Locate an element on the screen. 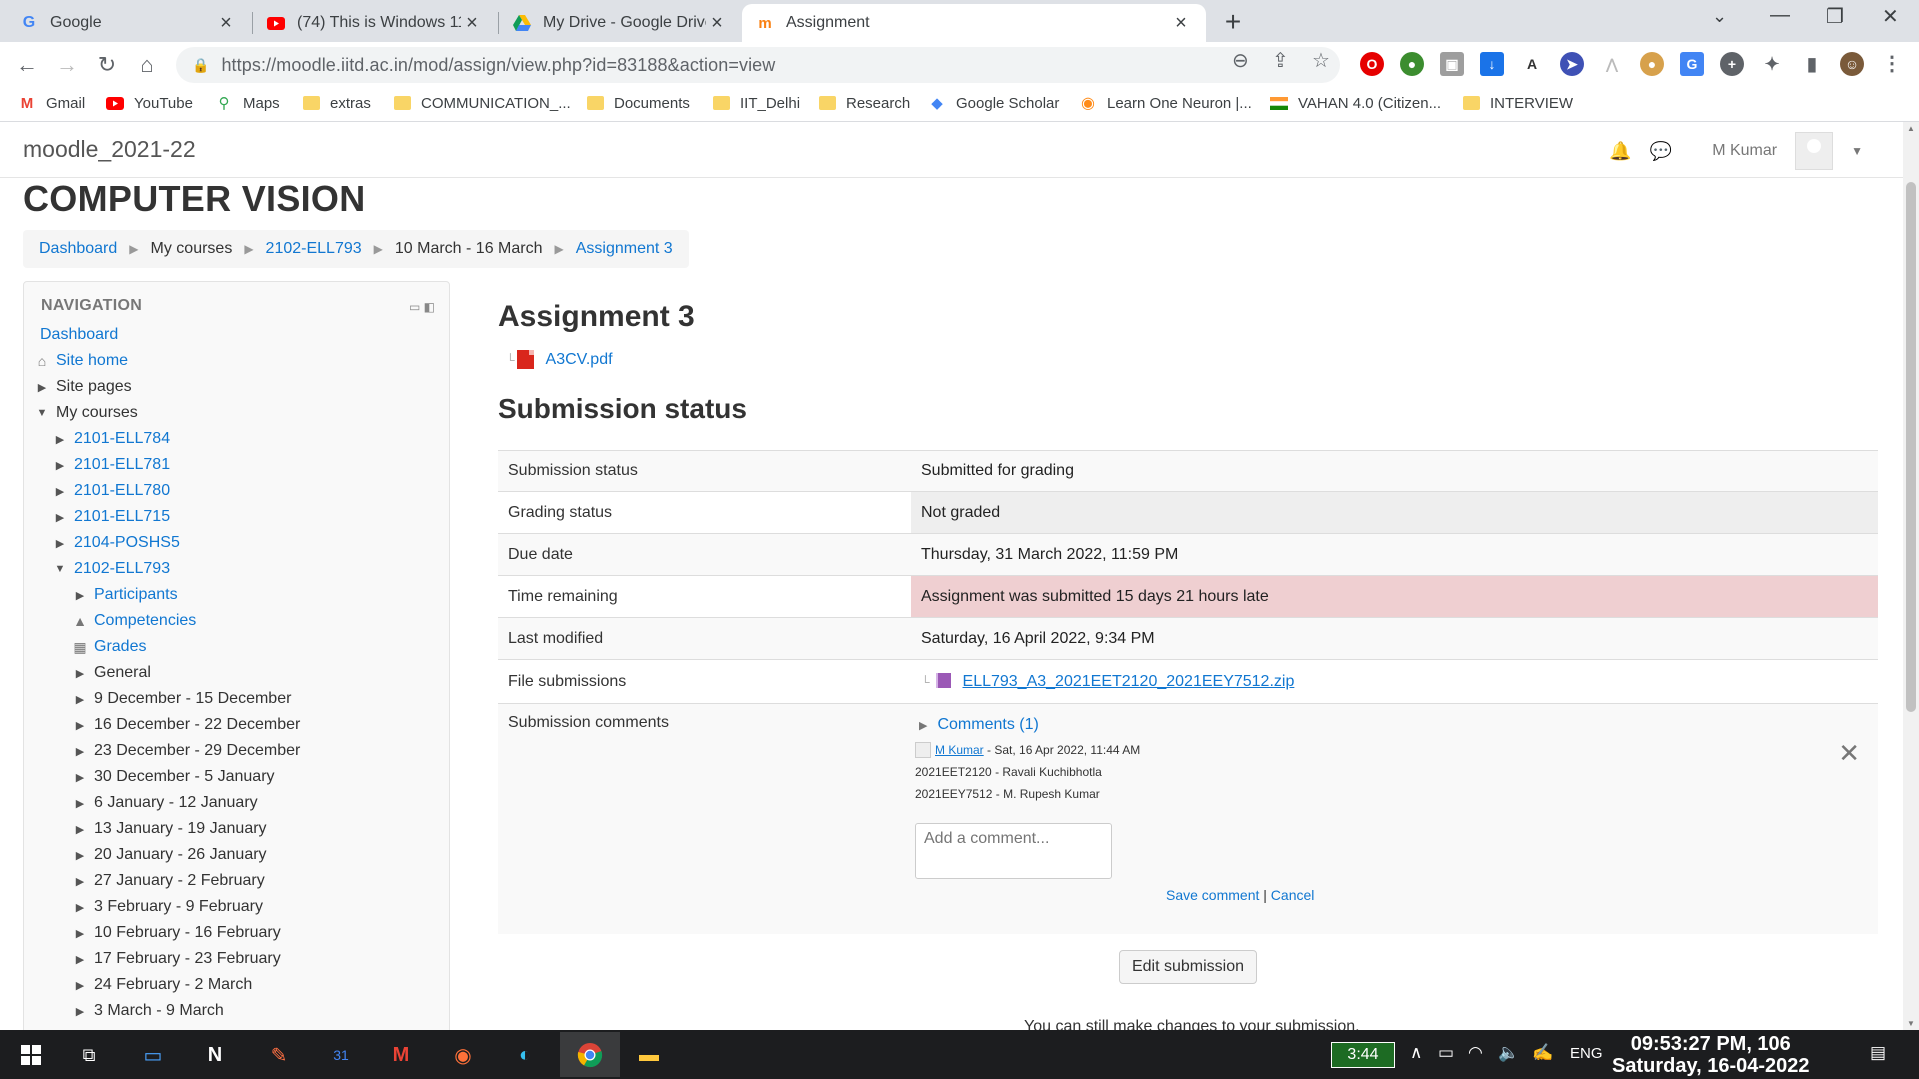 The width and height of the screenshot is (1919, 1079). notifications-icon: ▤ is located at coordinates (1878, 1053).